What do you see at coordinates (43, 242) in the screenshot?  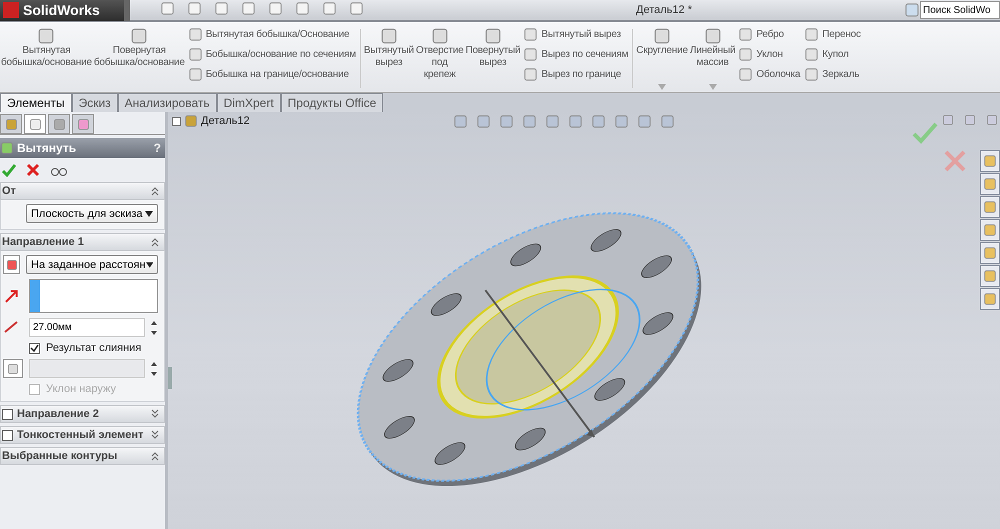 I see `section-title: Направление 1` at bounding box center [43, 242].